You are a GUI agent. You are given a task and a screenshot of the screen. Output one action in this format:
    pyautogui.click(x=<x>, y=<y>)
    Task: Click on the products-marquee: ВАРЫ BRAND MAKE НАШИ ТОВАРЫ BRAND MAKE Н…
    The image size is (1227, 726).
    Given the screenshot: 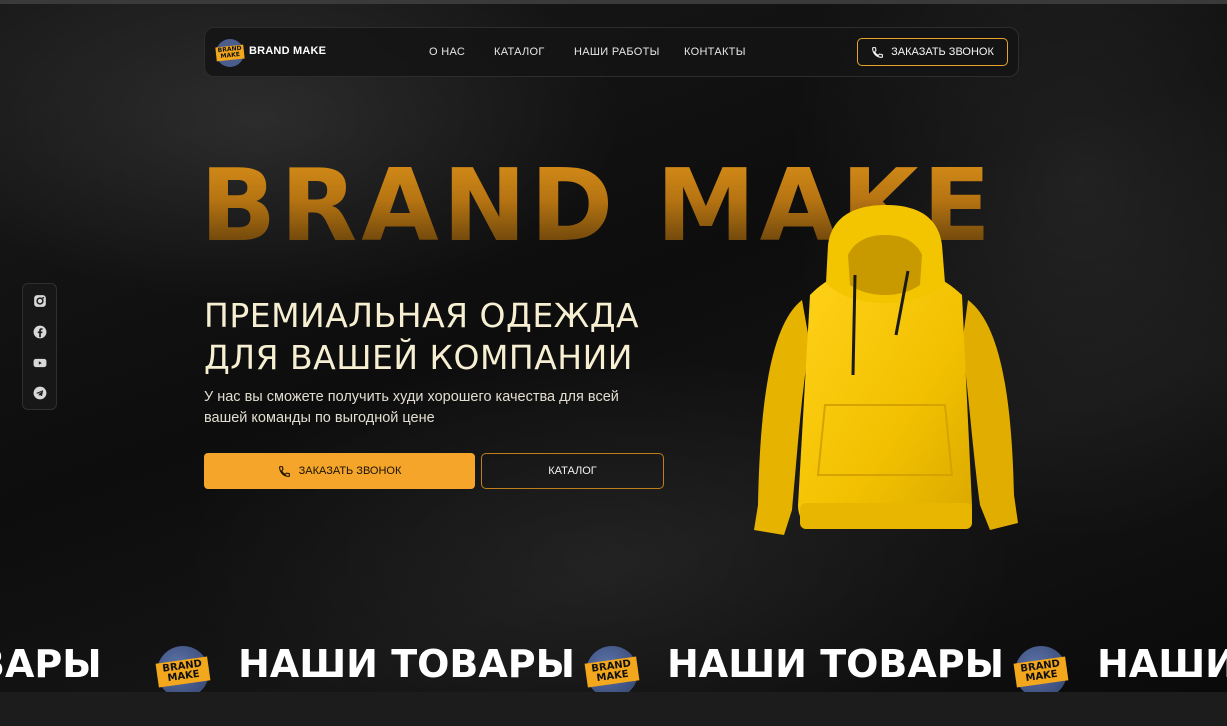 What is the action you would take?
    pyautogui.click(x=613, y=664)
    